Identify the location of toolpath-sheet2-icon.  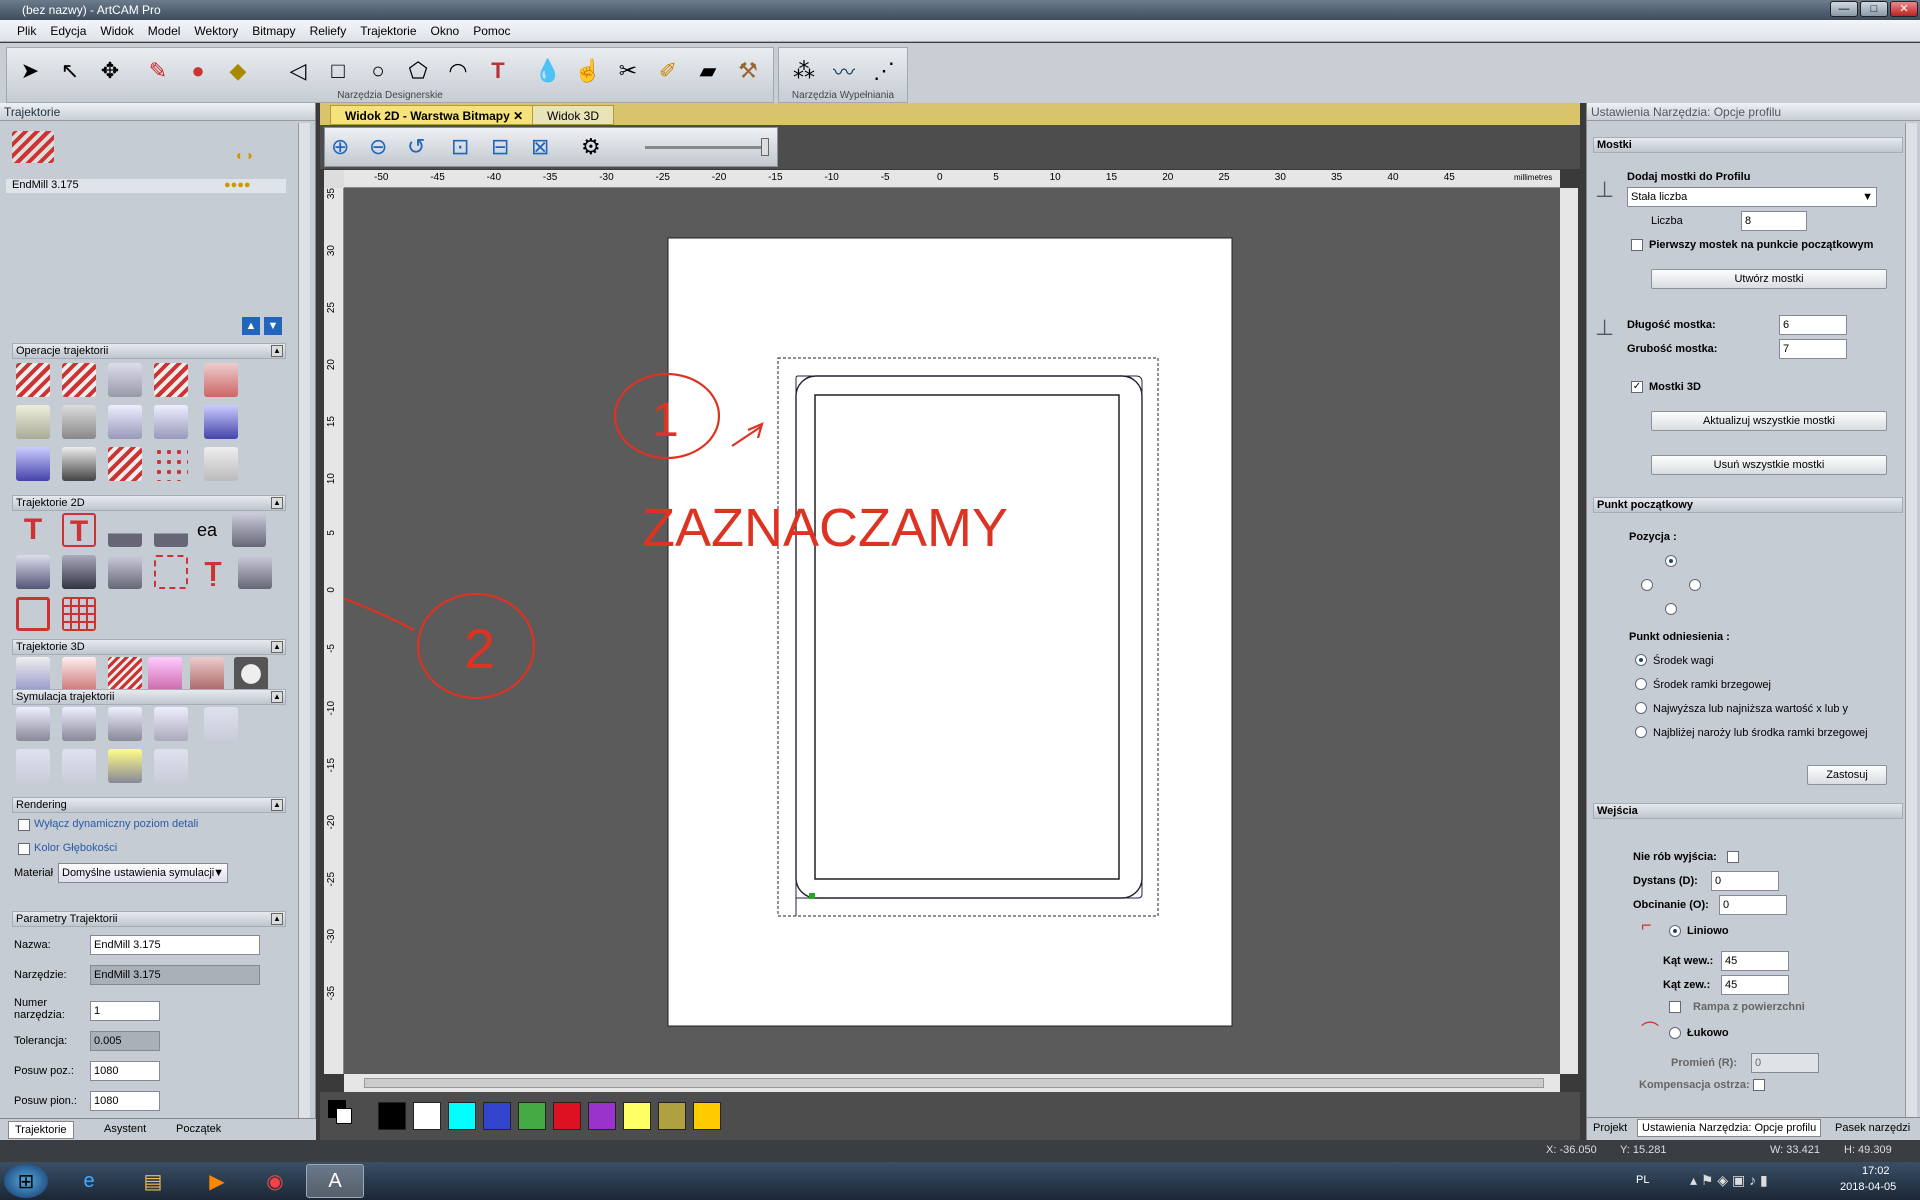
(221, 464).